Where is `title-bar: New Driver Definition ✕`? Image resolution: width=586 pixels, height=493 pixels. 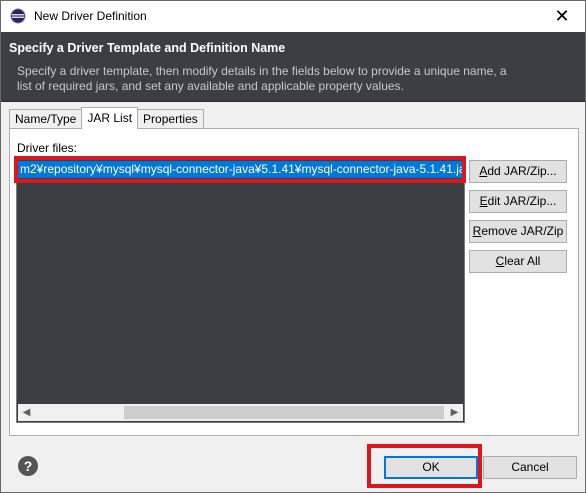
title-bar: New Driver Definition ✕ is located at coordinates (293, 16).